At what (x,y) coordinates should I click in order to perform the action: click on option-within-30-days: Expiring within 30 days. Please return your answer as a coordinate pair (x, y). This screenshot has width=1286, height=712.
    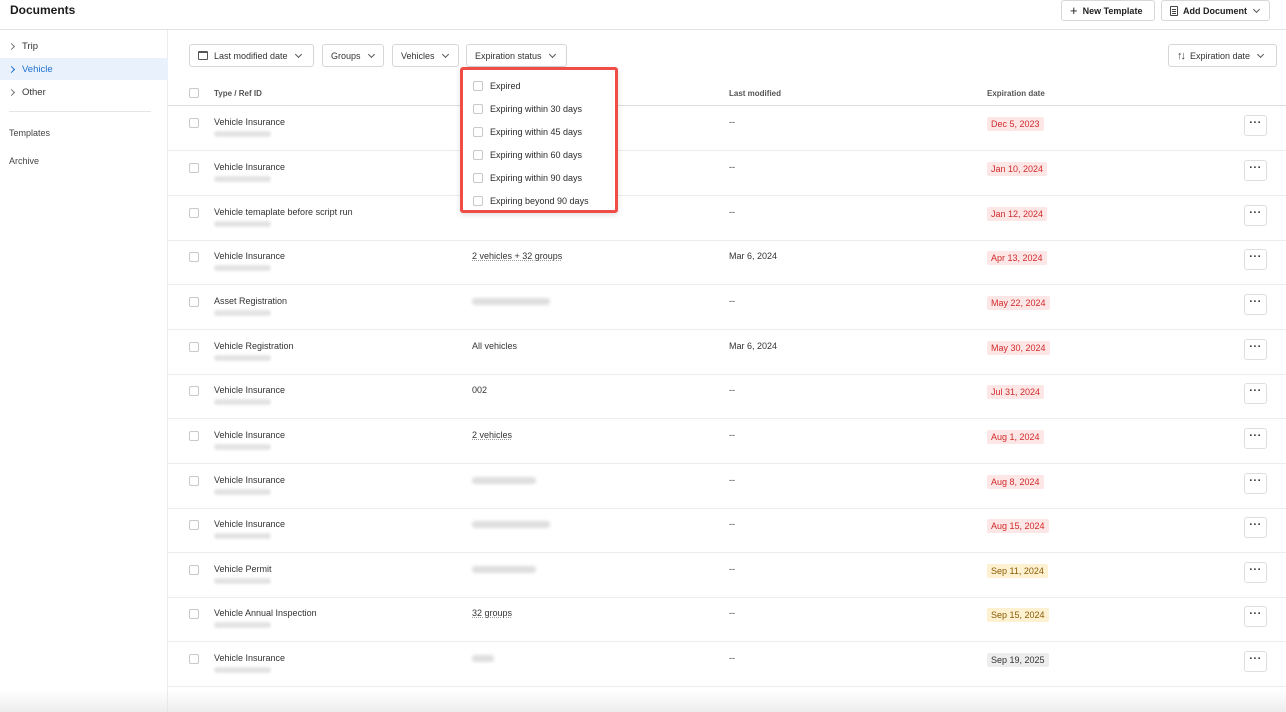
    Looking at the image, I should click on (527, 109).